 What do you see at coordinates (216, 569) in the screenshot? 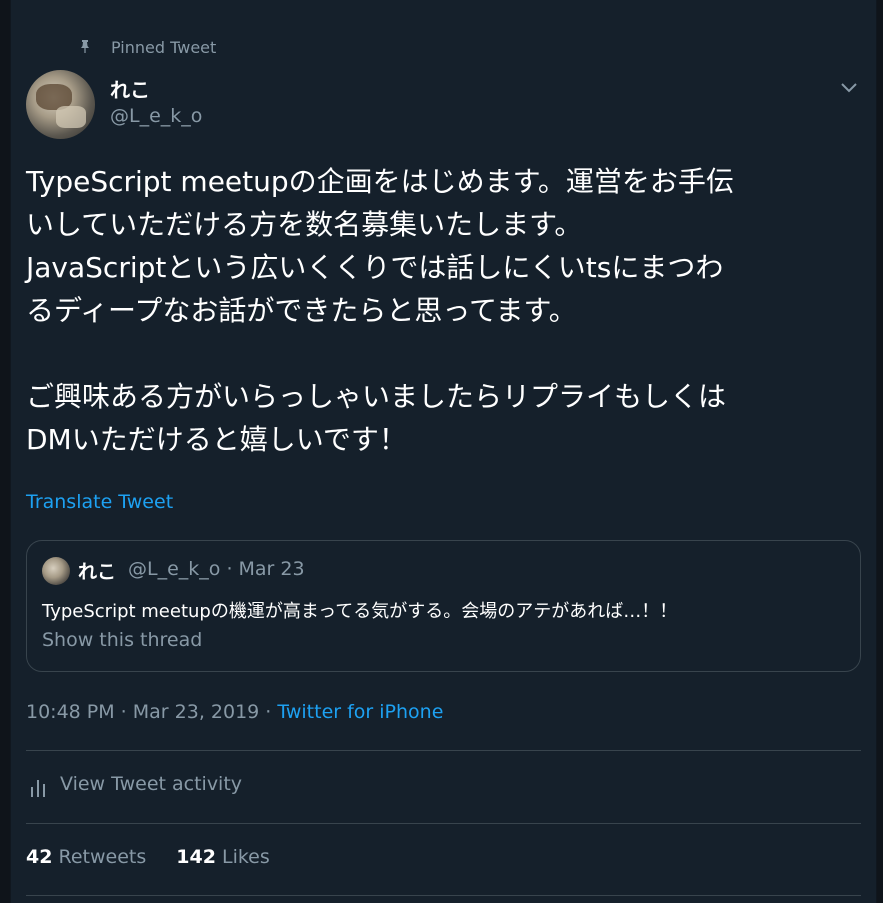
I see `quote-handle-date: @L_e_k_o · Mar 23` at bounding box center [216, 569].